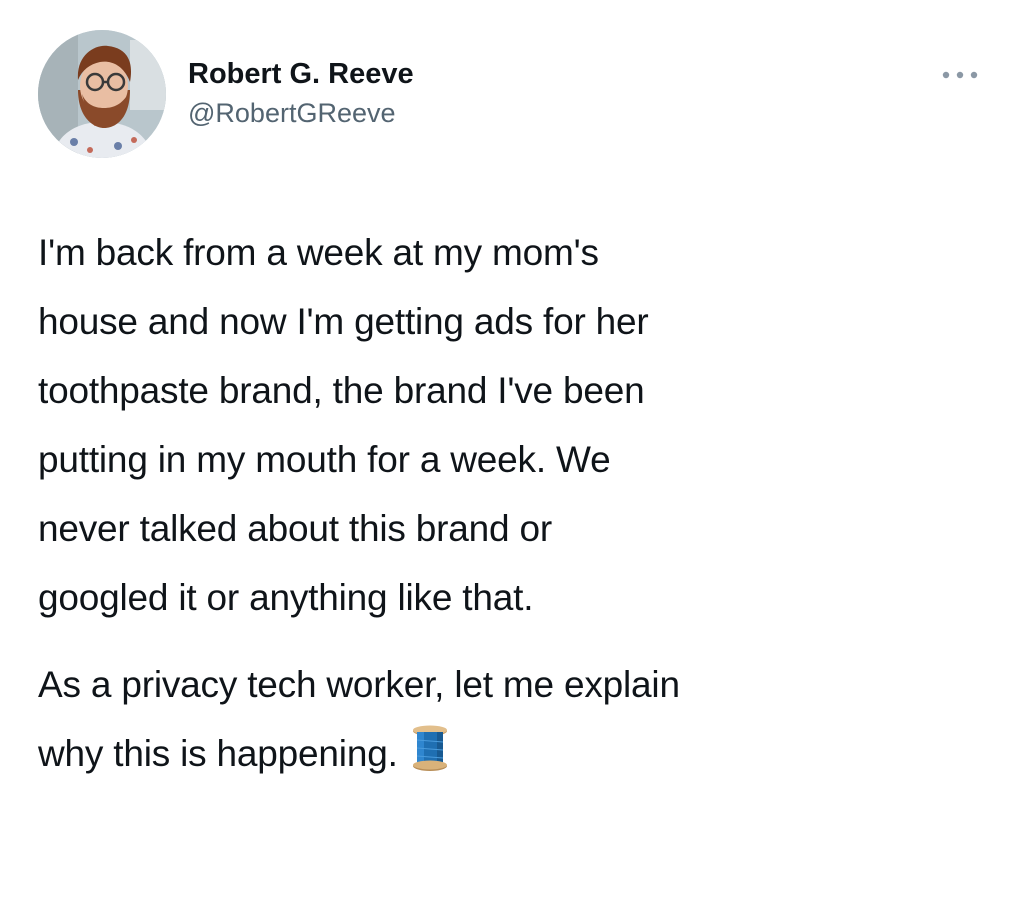  What do you see at coordinates (301, 113) in the screenshot?
I see `author-handle: @RobertGReeve` at bounding box center [301, 113].